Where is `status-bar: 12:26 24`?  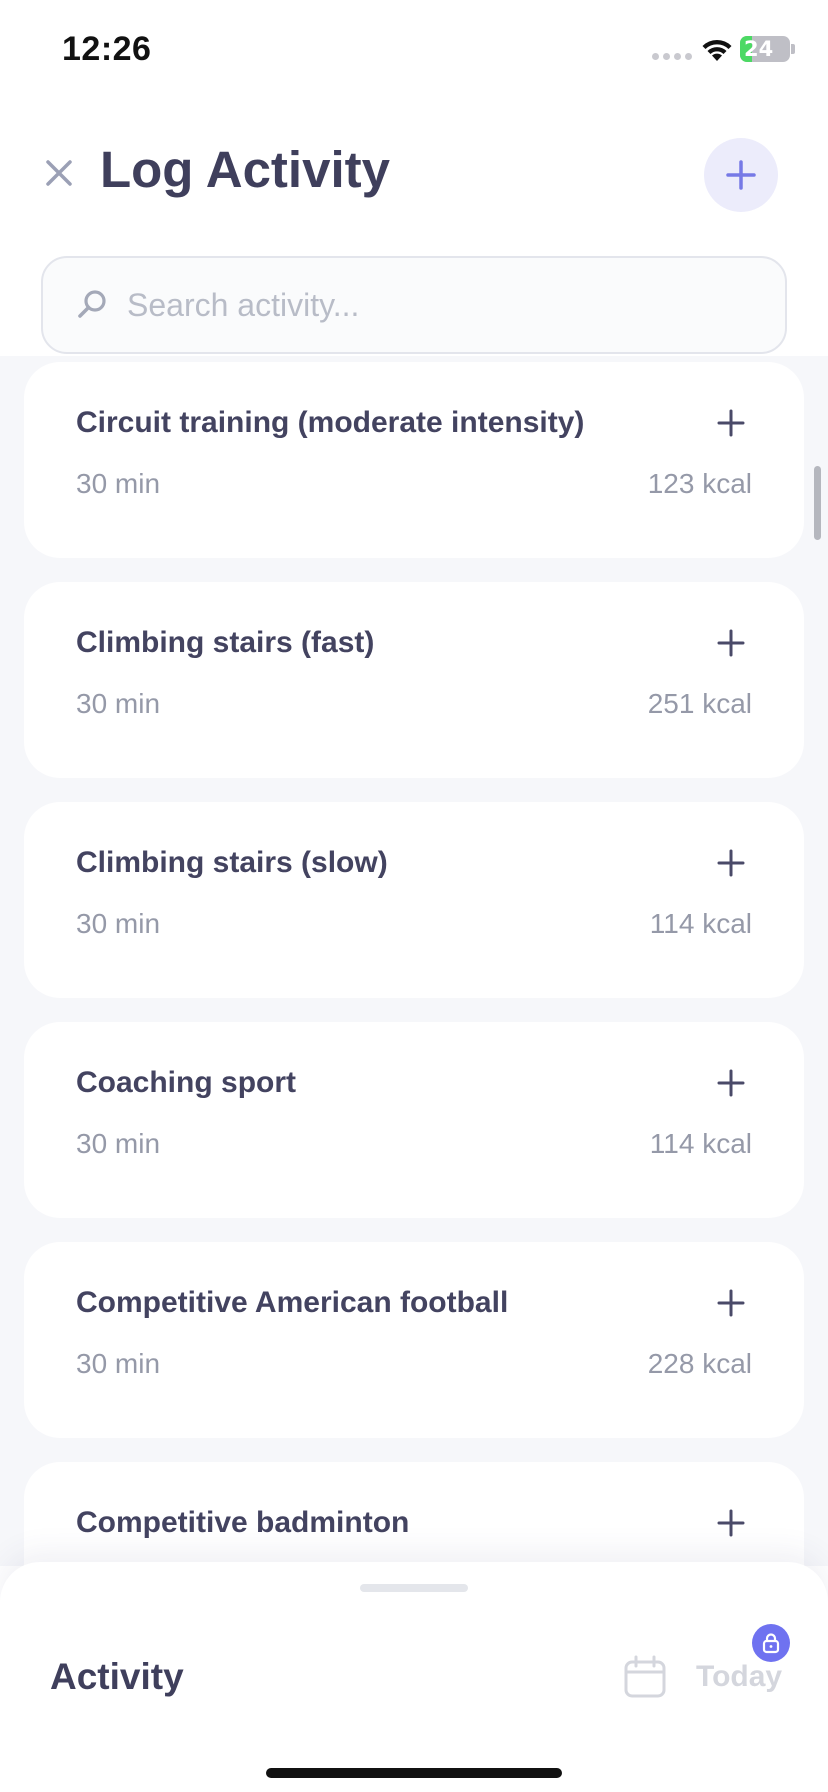
status-bar: 12:26 24 is located at coordinates (414, 50).